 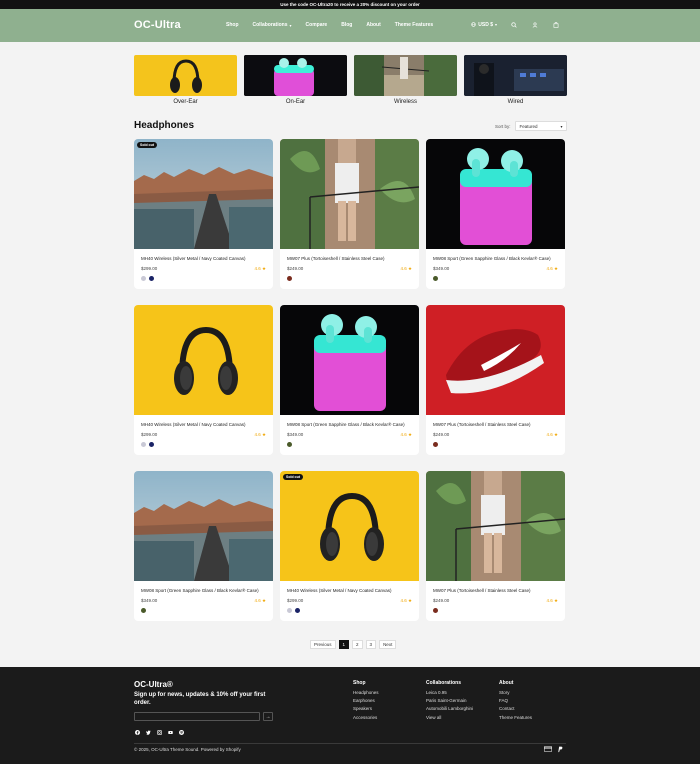 What do you see at coordinates (449, 717) in the screenshot?
I see `footer-link: View all` at bounding box center [449, 717].